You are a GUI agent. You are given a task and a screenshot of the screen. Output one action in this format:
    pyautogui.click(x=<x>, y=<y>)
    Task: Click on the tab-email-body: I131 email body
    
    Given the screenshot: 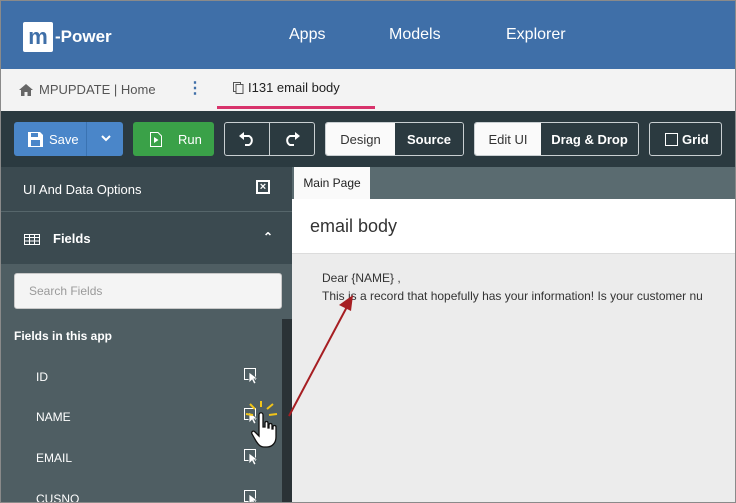 What is the action you would take?
    pyautogui.click(x=296, y=89)
    